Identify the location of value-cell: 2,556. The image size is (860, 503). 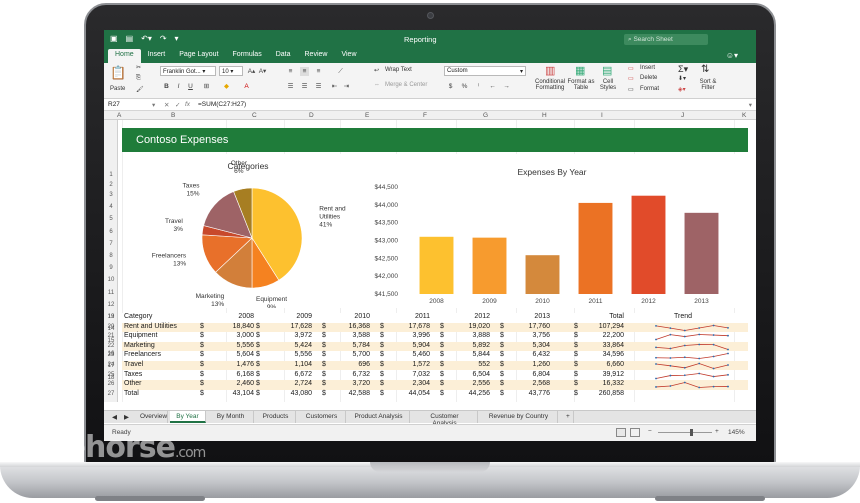
(481, 383).